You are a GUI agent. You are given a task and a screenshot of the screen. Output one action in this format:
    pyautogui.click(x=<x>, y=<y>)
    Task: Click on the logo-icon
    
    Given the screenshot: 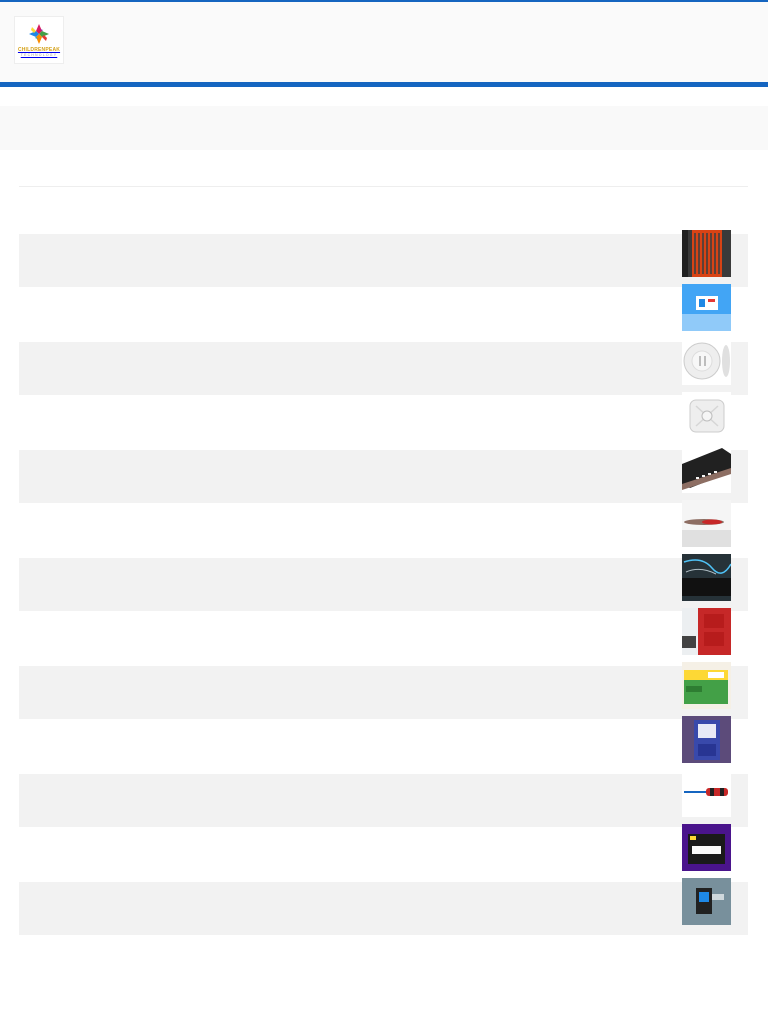 What is the action you would take?
    pyautogui.click(x=39, y=34)
    